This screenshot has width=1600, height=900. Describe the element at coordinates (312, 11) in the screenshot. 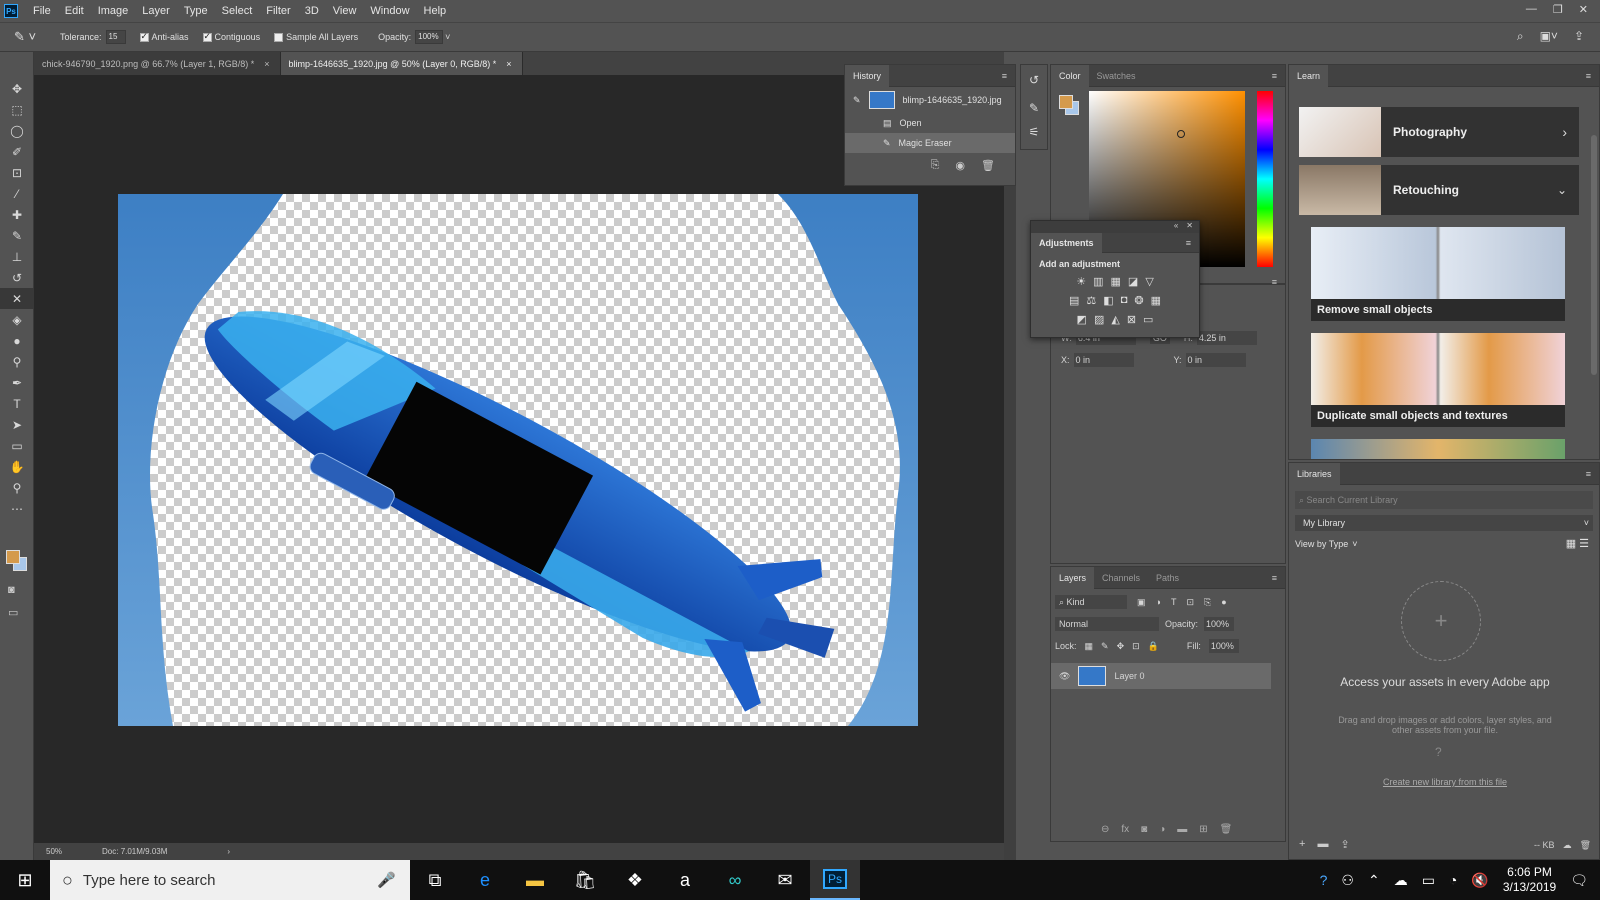

I see `menu-3d: 3D` at that location.